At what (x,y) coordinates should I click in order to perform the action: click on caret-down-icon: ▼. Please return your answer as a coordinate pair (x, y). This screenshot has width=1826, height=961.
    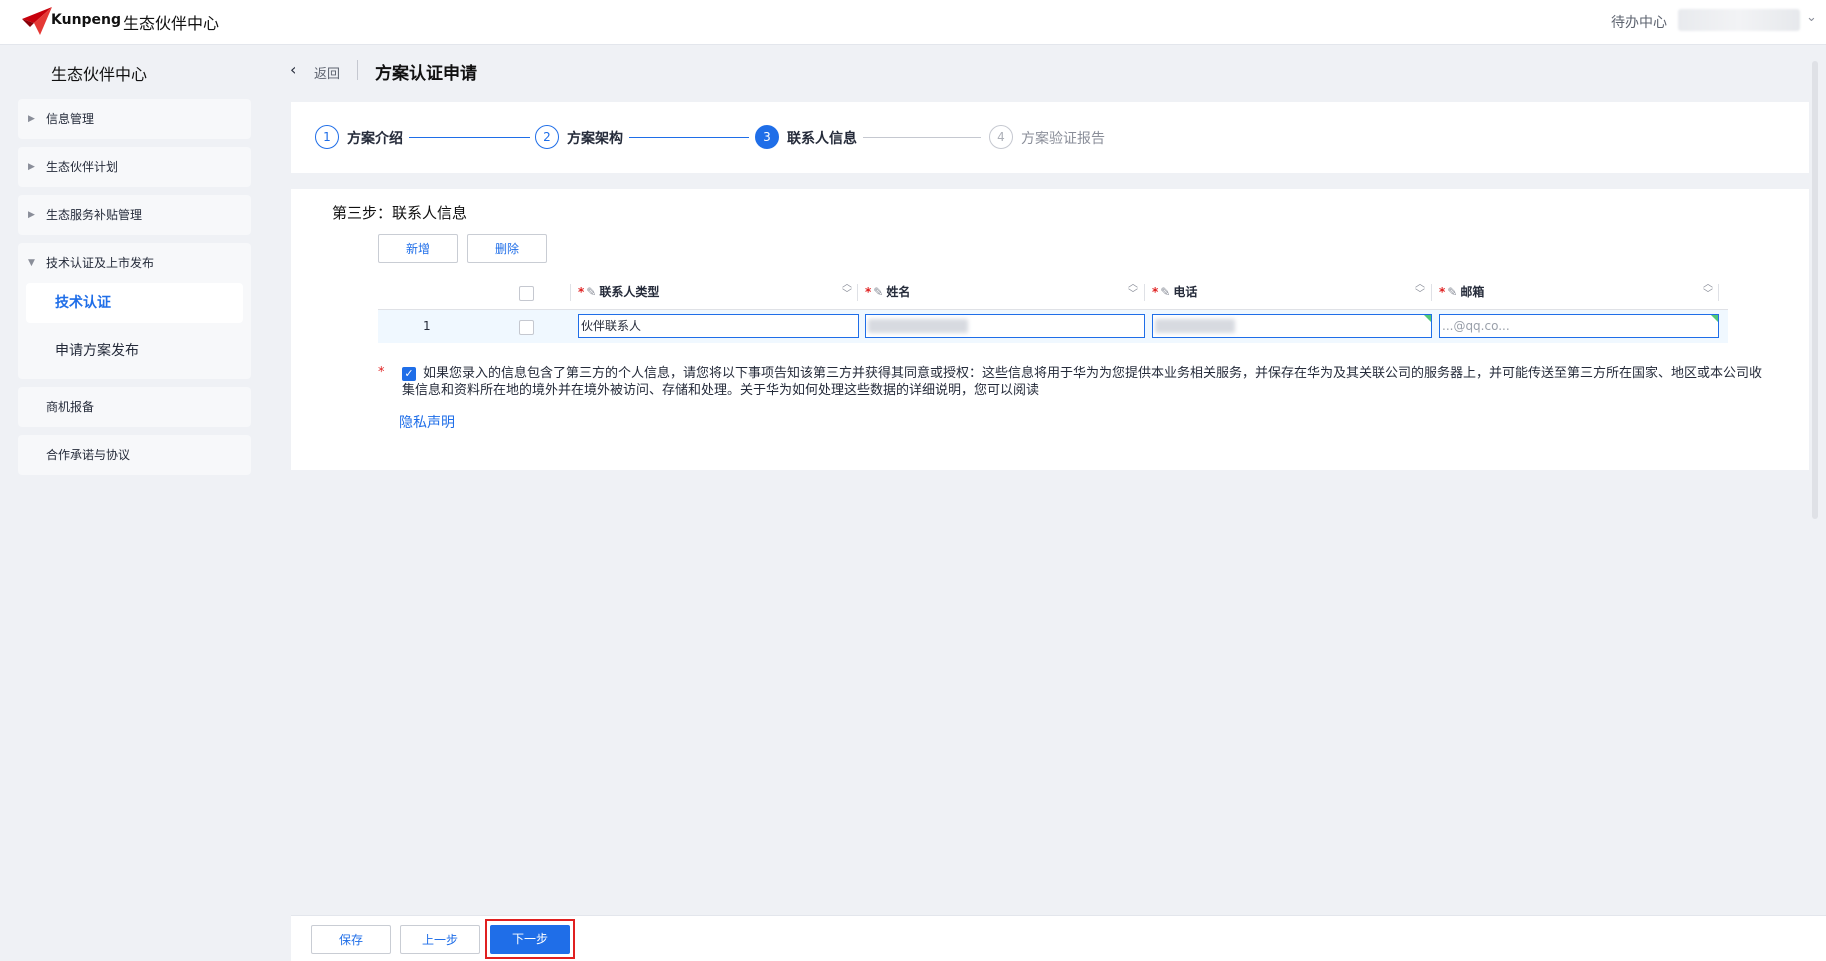
    Looking at the image, I should click on (31, 263).